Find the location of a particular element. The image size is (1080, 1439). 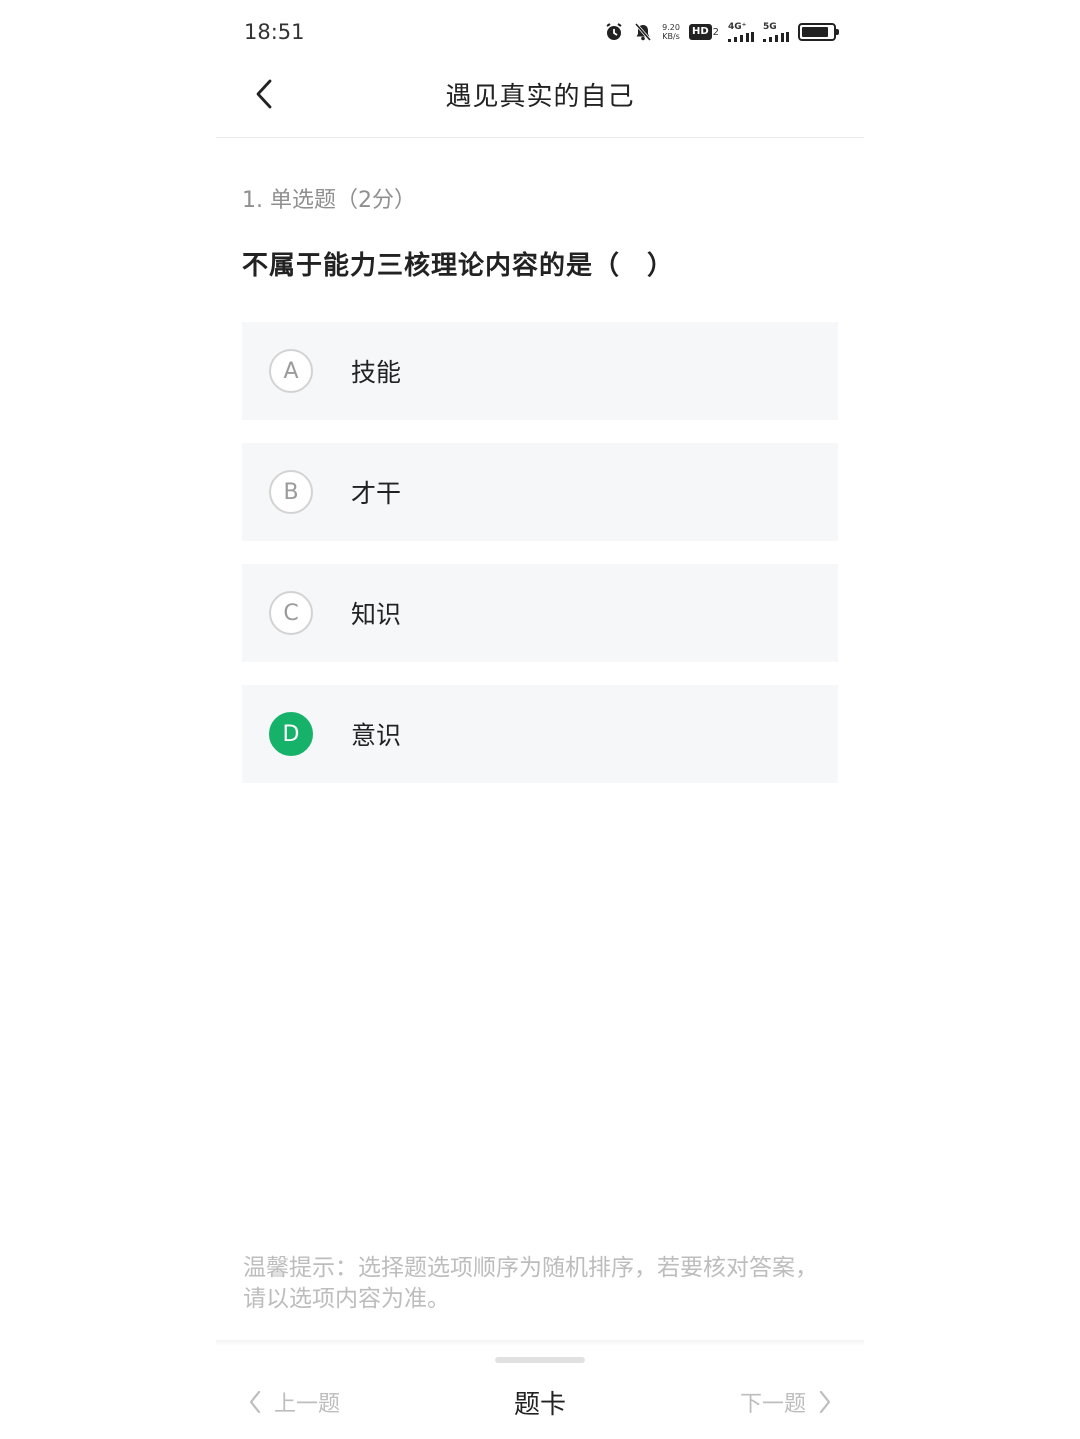

question-text: 不属于能力三核理论内容的是（ ） is located at coordinates (458, 266).